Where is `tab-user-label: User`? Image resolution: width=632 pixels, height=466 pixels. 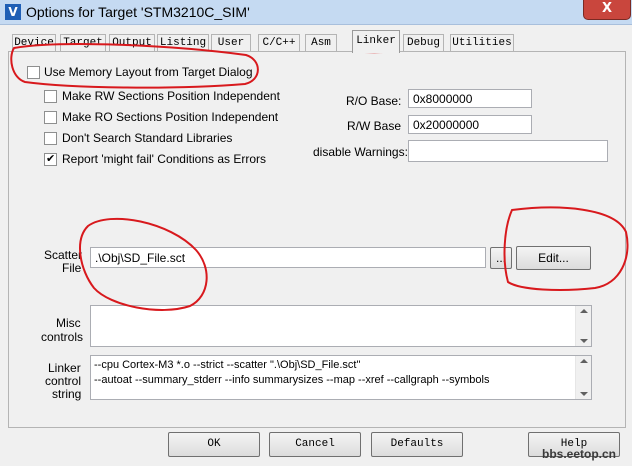 tab-user-label: User is located at coordinates (231, 43).